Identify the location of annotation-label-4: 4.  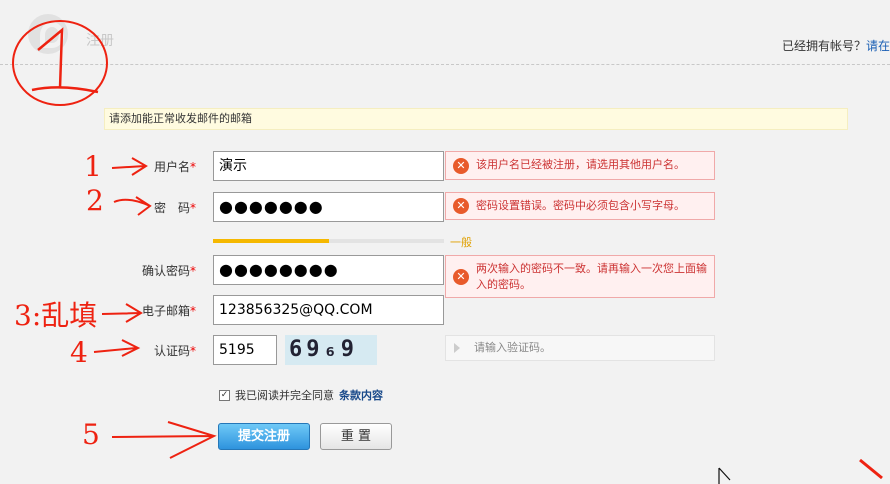
(79, 352).